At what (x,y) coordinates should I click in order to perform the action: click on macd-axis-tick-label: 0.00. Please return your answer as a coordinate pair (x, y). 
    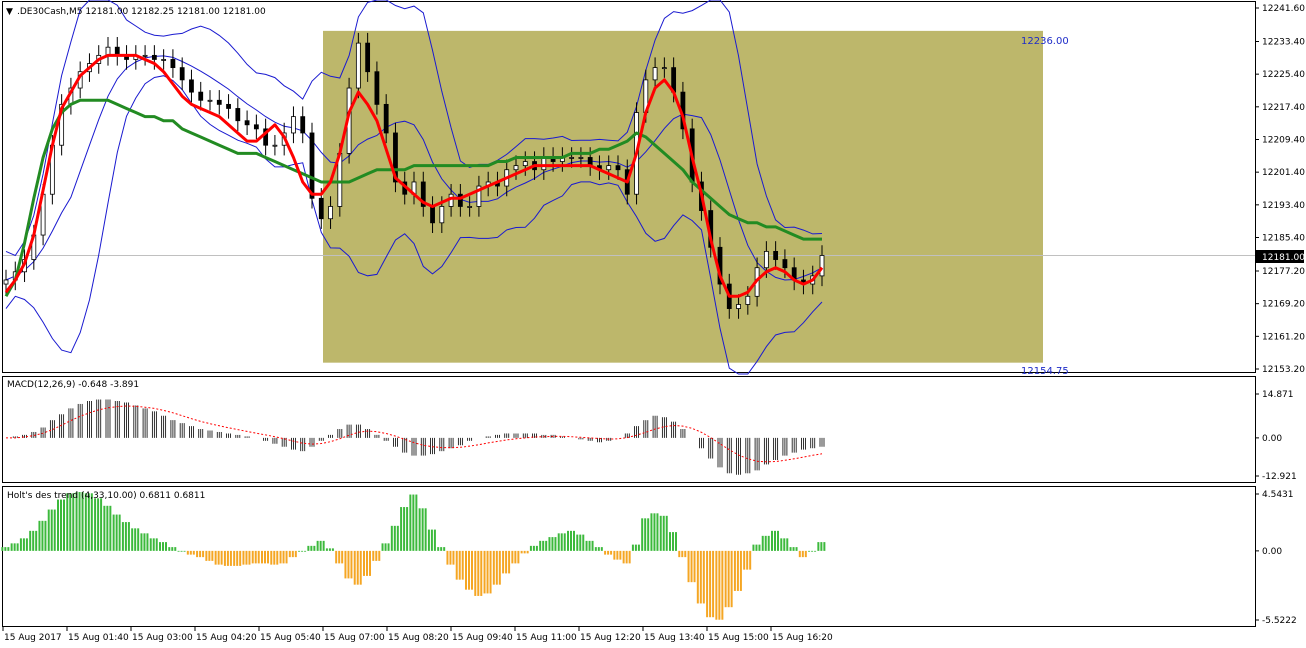
    Looking at the image, I should click on (1272, 439).